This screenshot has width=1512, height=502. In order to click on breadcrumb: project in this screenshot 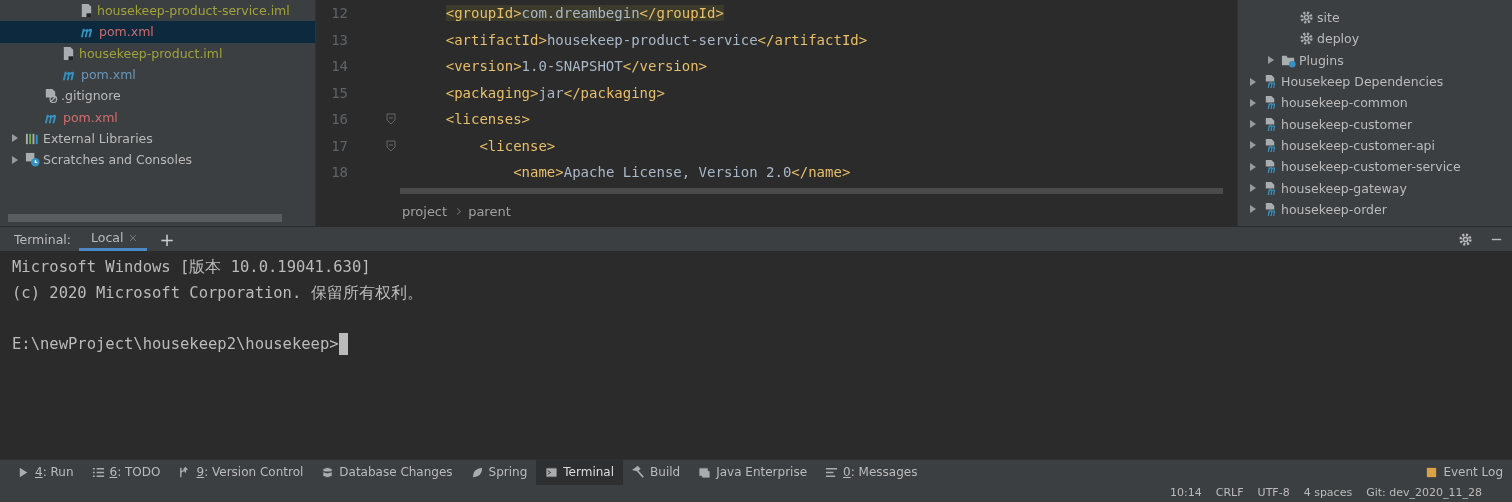, I will do `click(425, 211)`.